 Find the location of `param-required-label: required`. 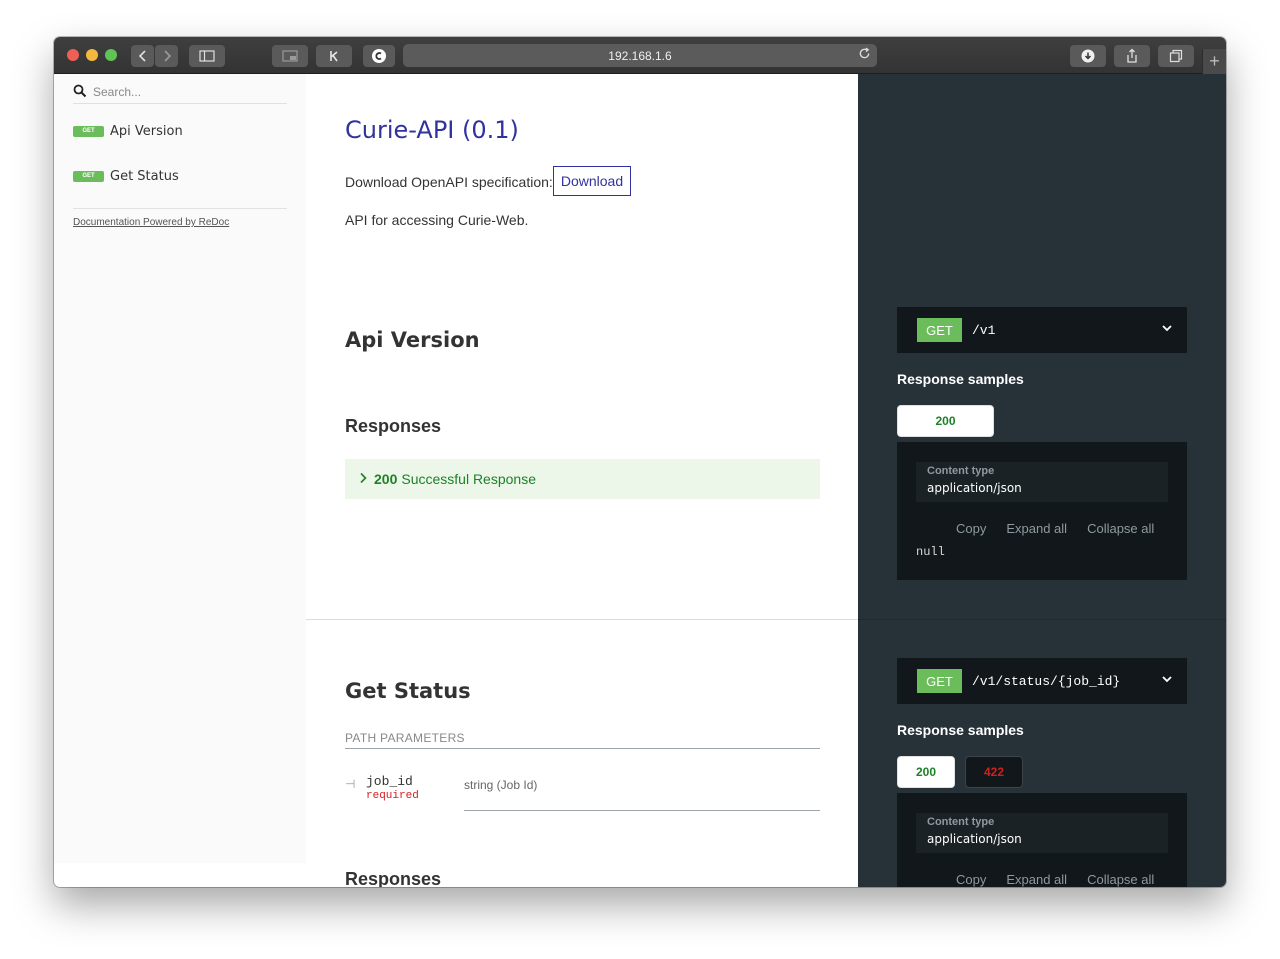

param-required-label: required is located at coordinates (392, 796).